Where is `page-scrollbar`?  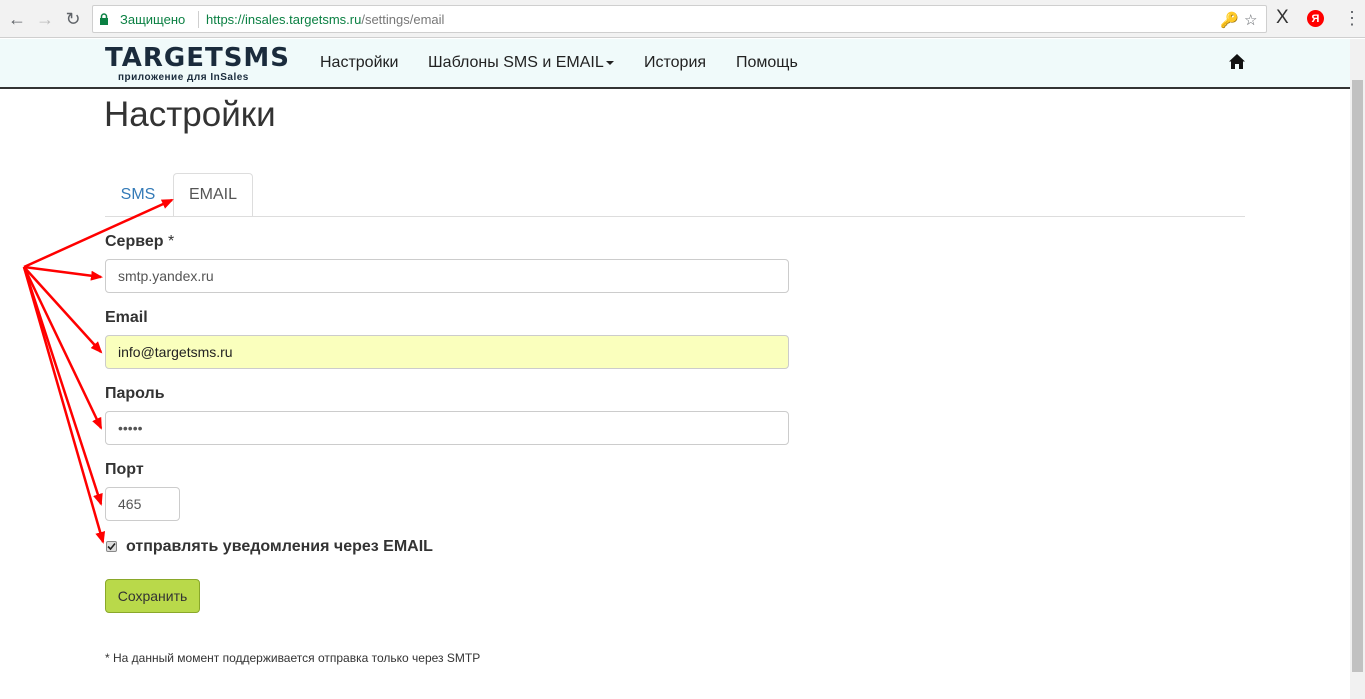
page-scrollbar is located at coordinates (1357, 369).